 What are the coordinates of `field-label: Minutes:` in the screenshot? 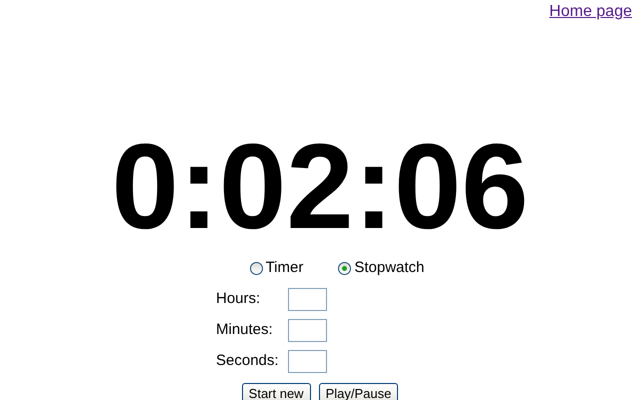 It's located at (245, 330).